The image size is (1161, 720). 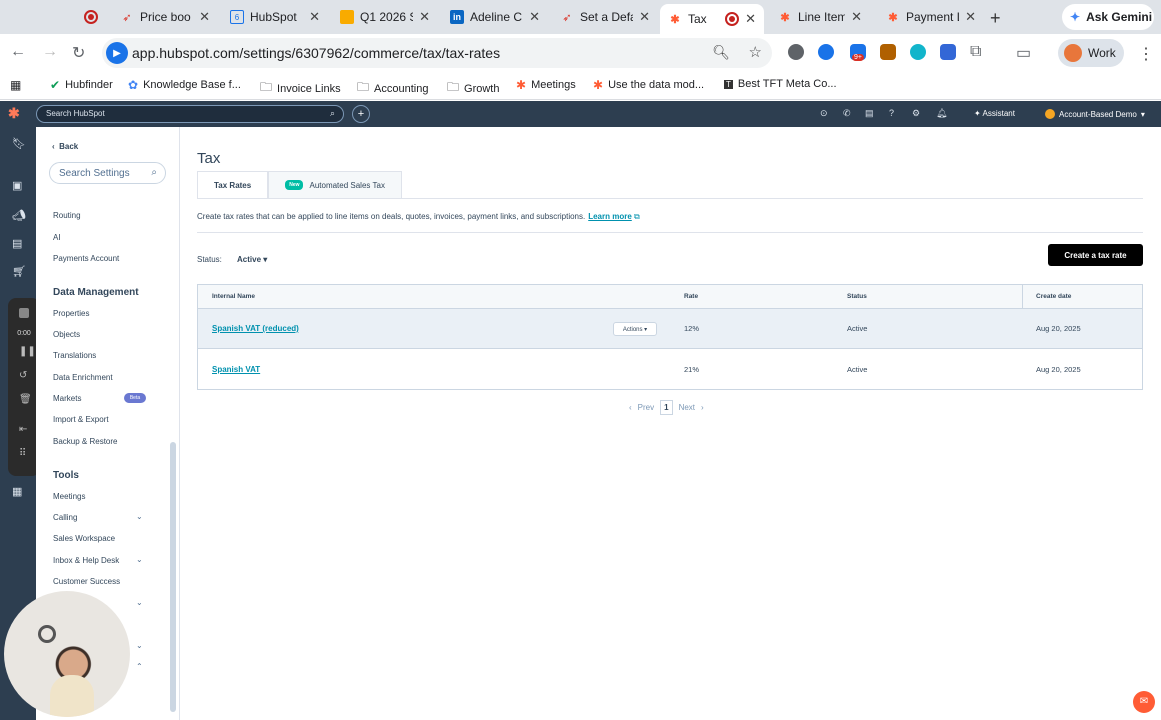 What do you see at coordinates (190, 114) in the screenshot?
I see `hubspot-search-input: Search HubSpot ⌕` at bounding box center [190, 114].